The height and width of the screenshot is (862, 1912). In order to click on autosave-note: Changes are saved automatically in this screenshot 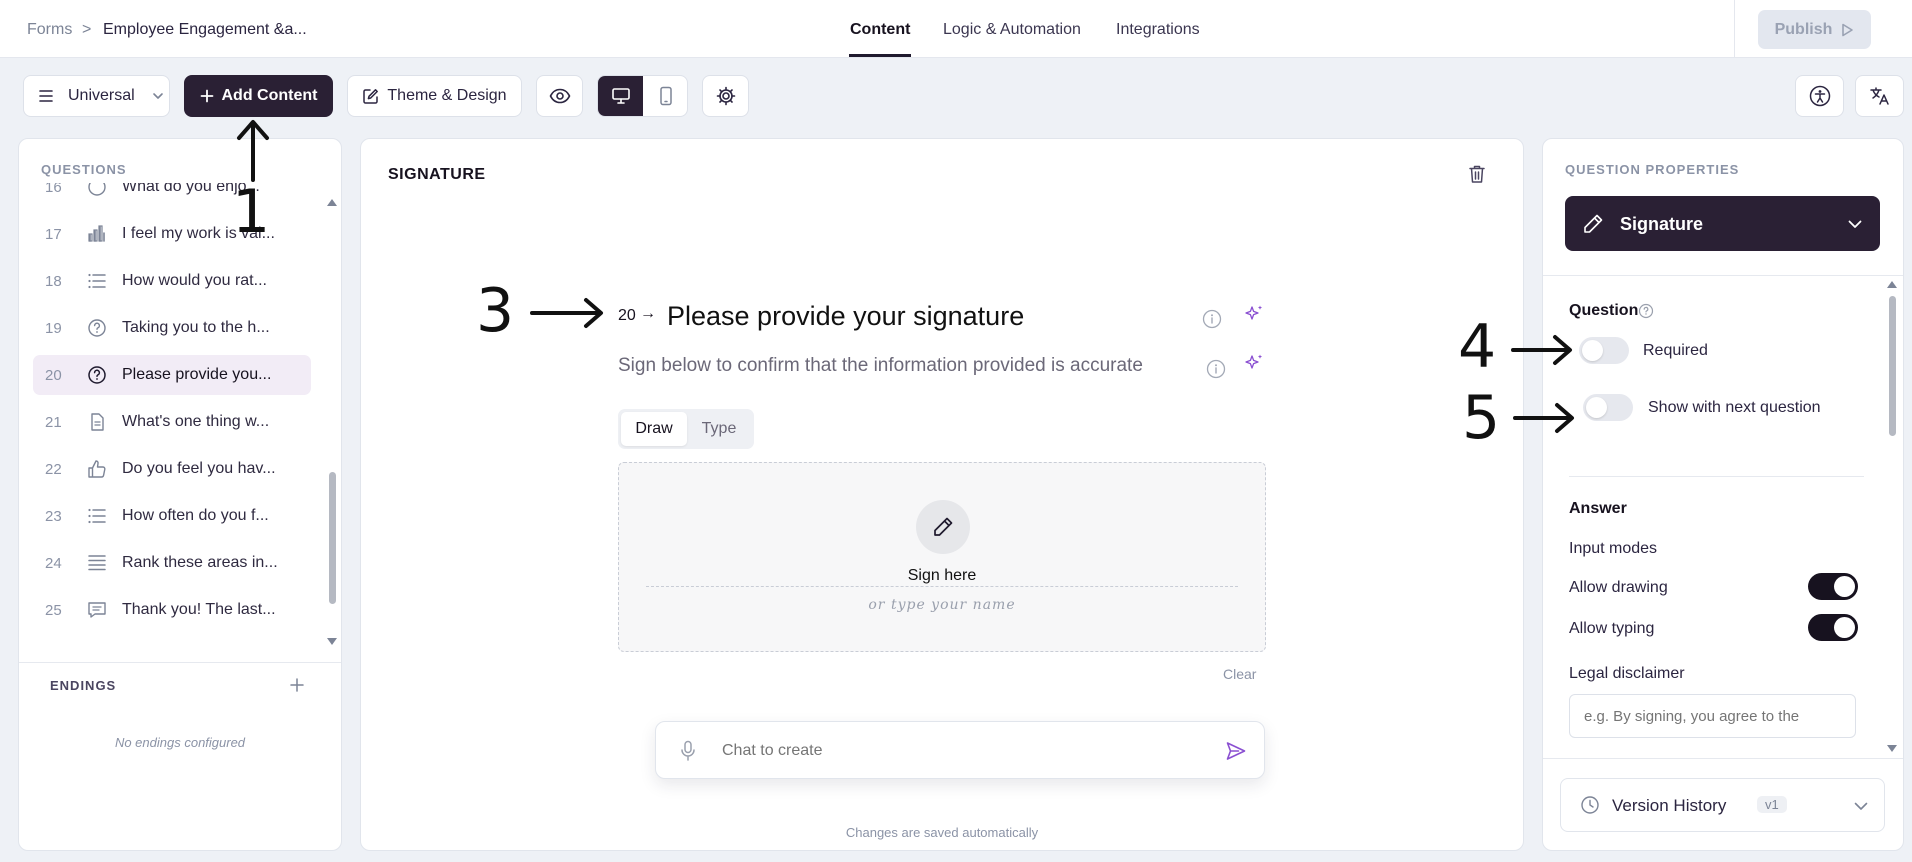, I will do `click(942, 832)`.